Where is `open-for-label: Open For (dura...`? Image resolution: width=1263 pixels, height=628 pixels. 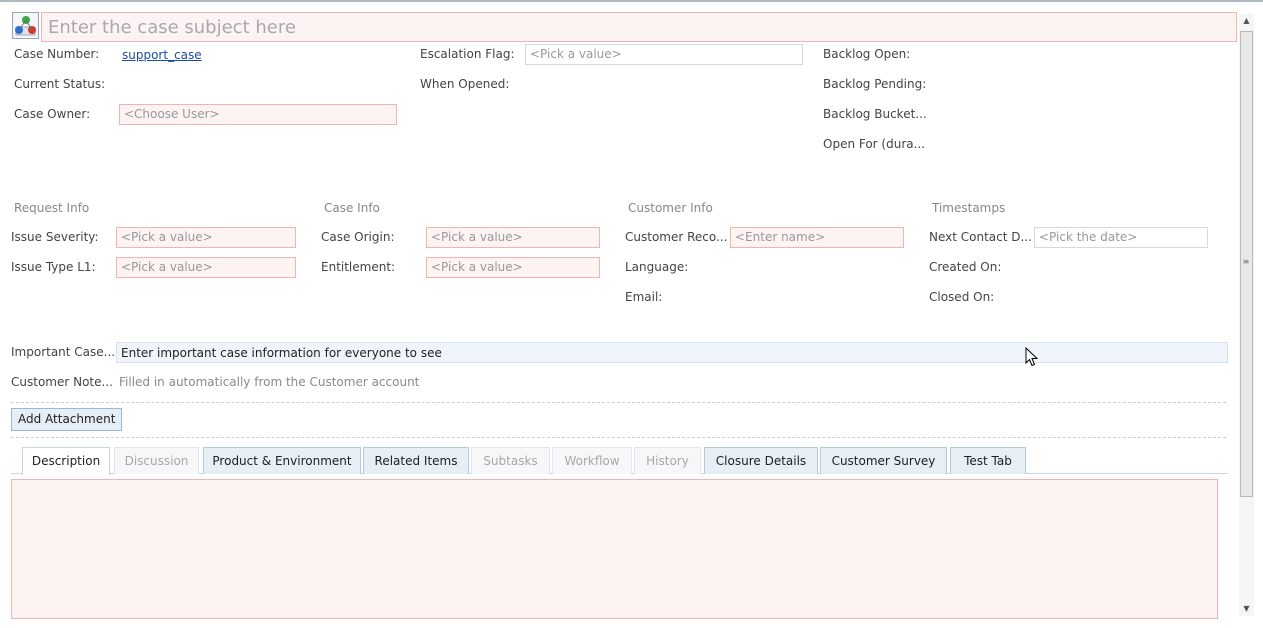
open-for-label: Open For (dura... is located at coordinates (874, 144).